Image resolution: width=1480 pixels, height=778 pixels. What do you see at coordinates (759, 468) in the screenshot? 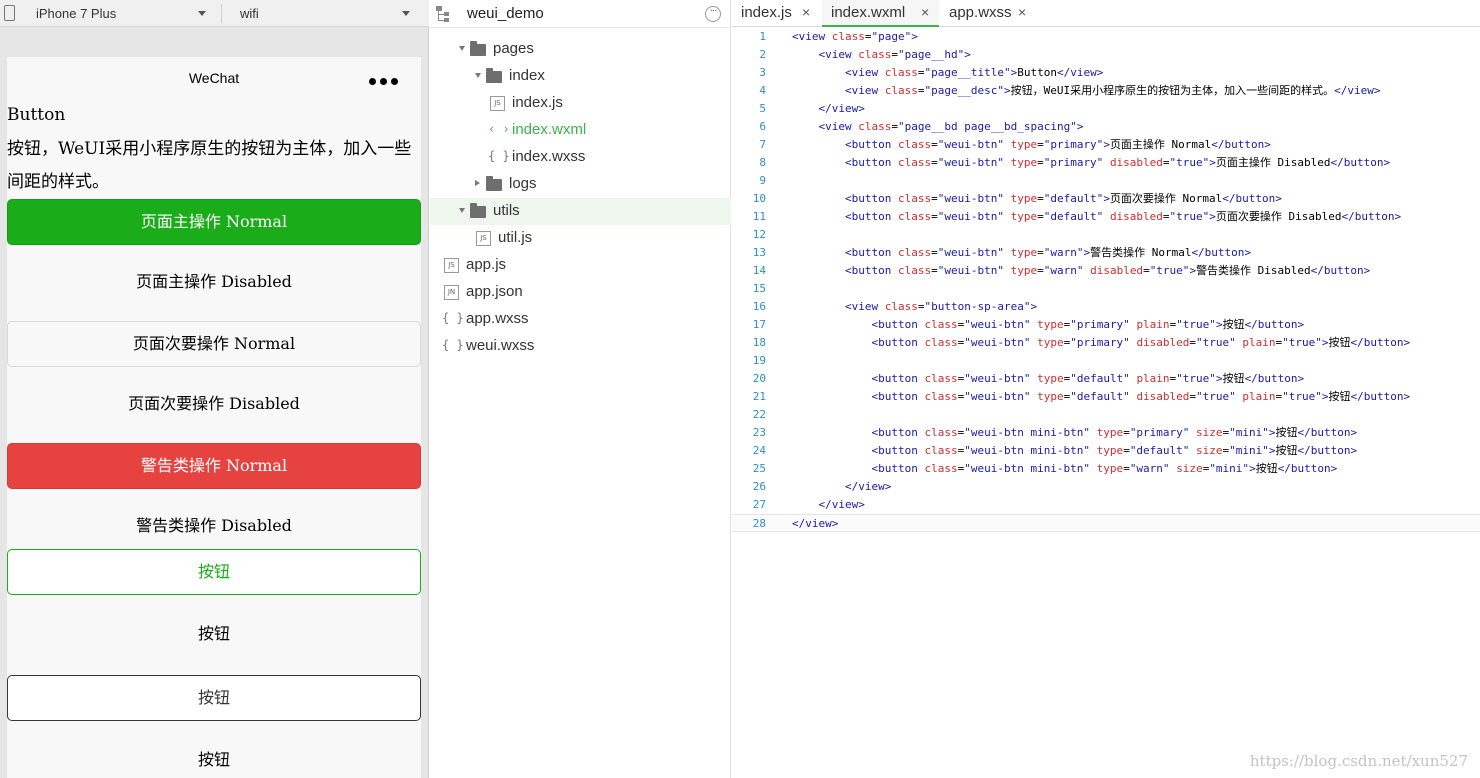
I see `line-number: 25` at bounding box center [759, 468].